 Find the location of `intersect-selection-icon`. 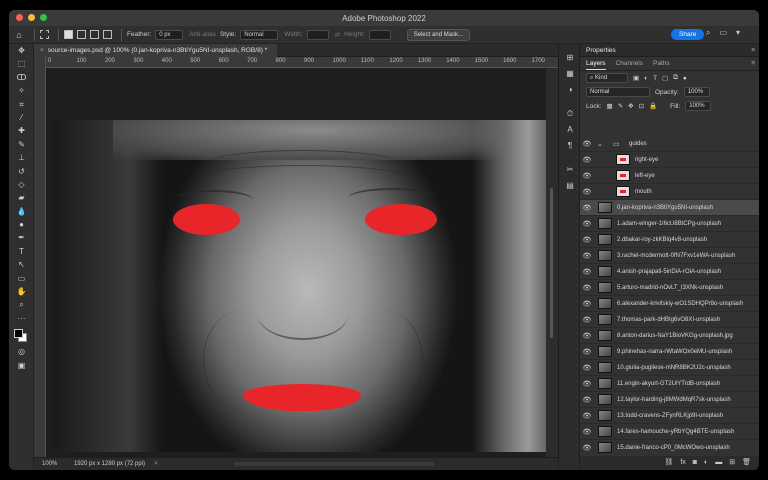

intersect-selection-icon is located at coordinates (107, 34).